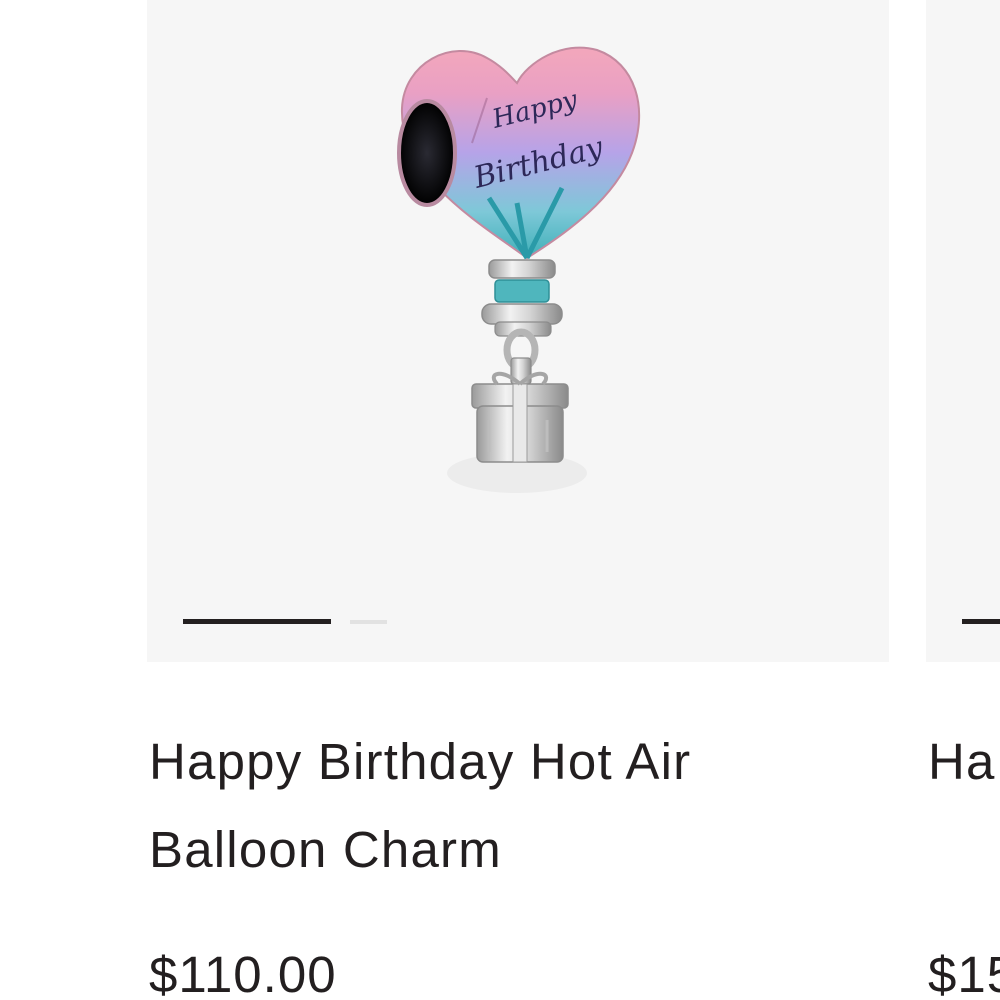 This screenshot has height=1000, width=1000. Describe the element at coordinates (517, 263) in the screenshot. I see `product-image: Happy Birthday` at that location.